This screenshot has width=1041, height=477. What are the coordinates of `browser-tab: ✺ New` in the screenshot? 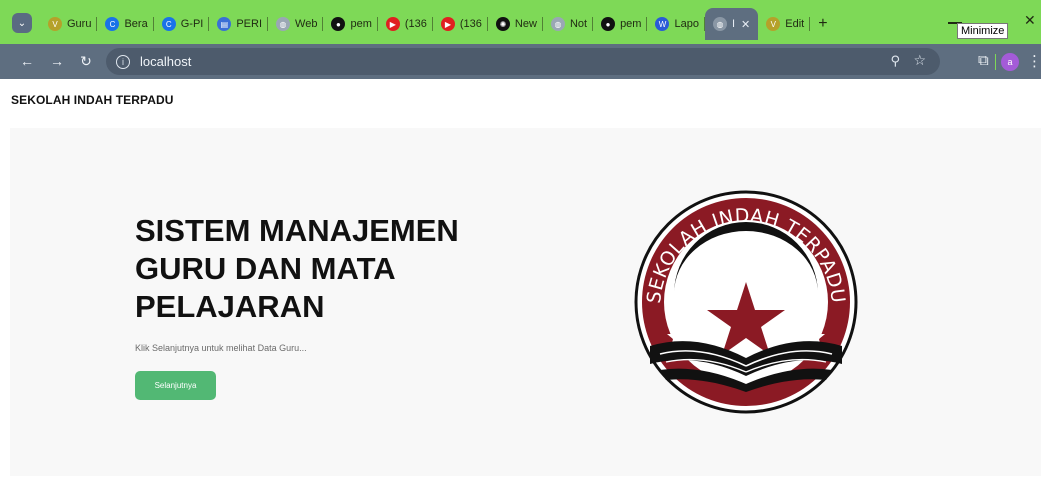 It's located at (515, 24).